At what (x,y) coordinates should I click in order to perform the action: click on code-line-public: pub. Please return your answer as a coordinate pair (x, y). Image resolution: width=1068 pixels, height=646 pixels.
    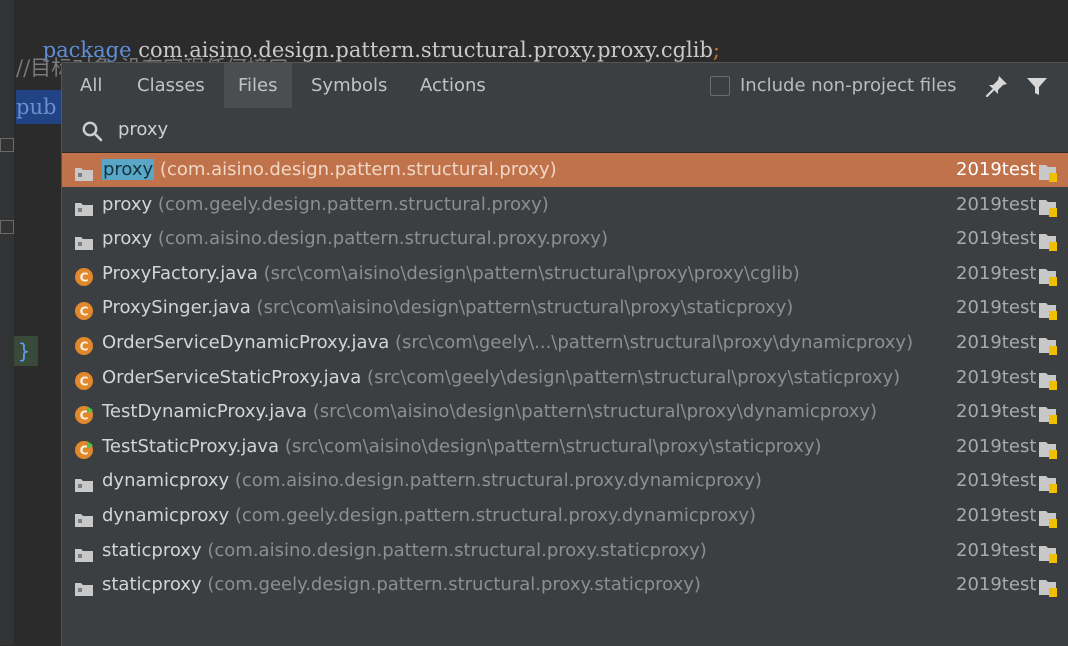
    Looking at the image, I should click on (39, 107).